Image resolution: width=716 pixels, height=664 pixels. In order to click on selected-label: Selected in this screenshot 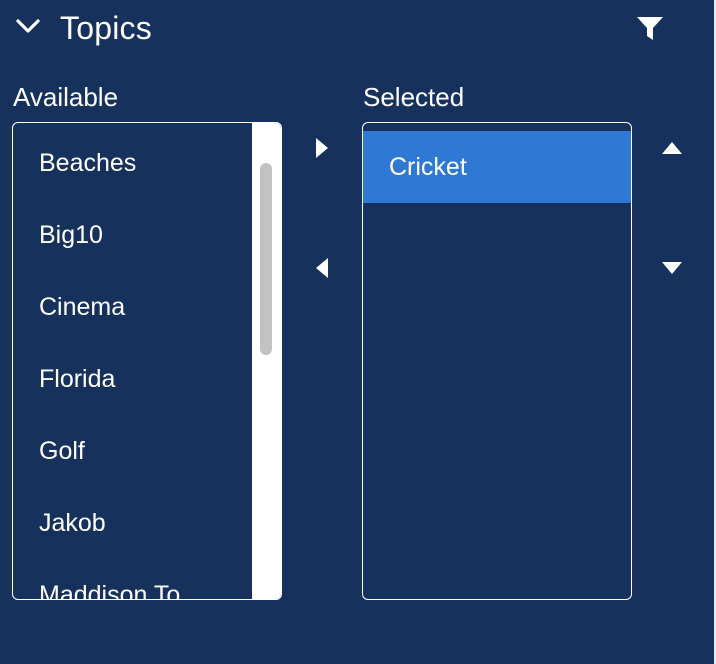, I will do `click(414, 97)`.